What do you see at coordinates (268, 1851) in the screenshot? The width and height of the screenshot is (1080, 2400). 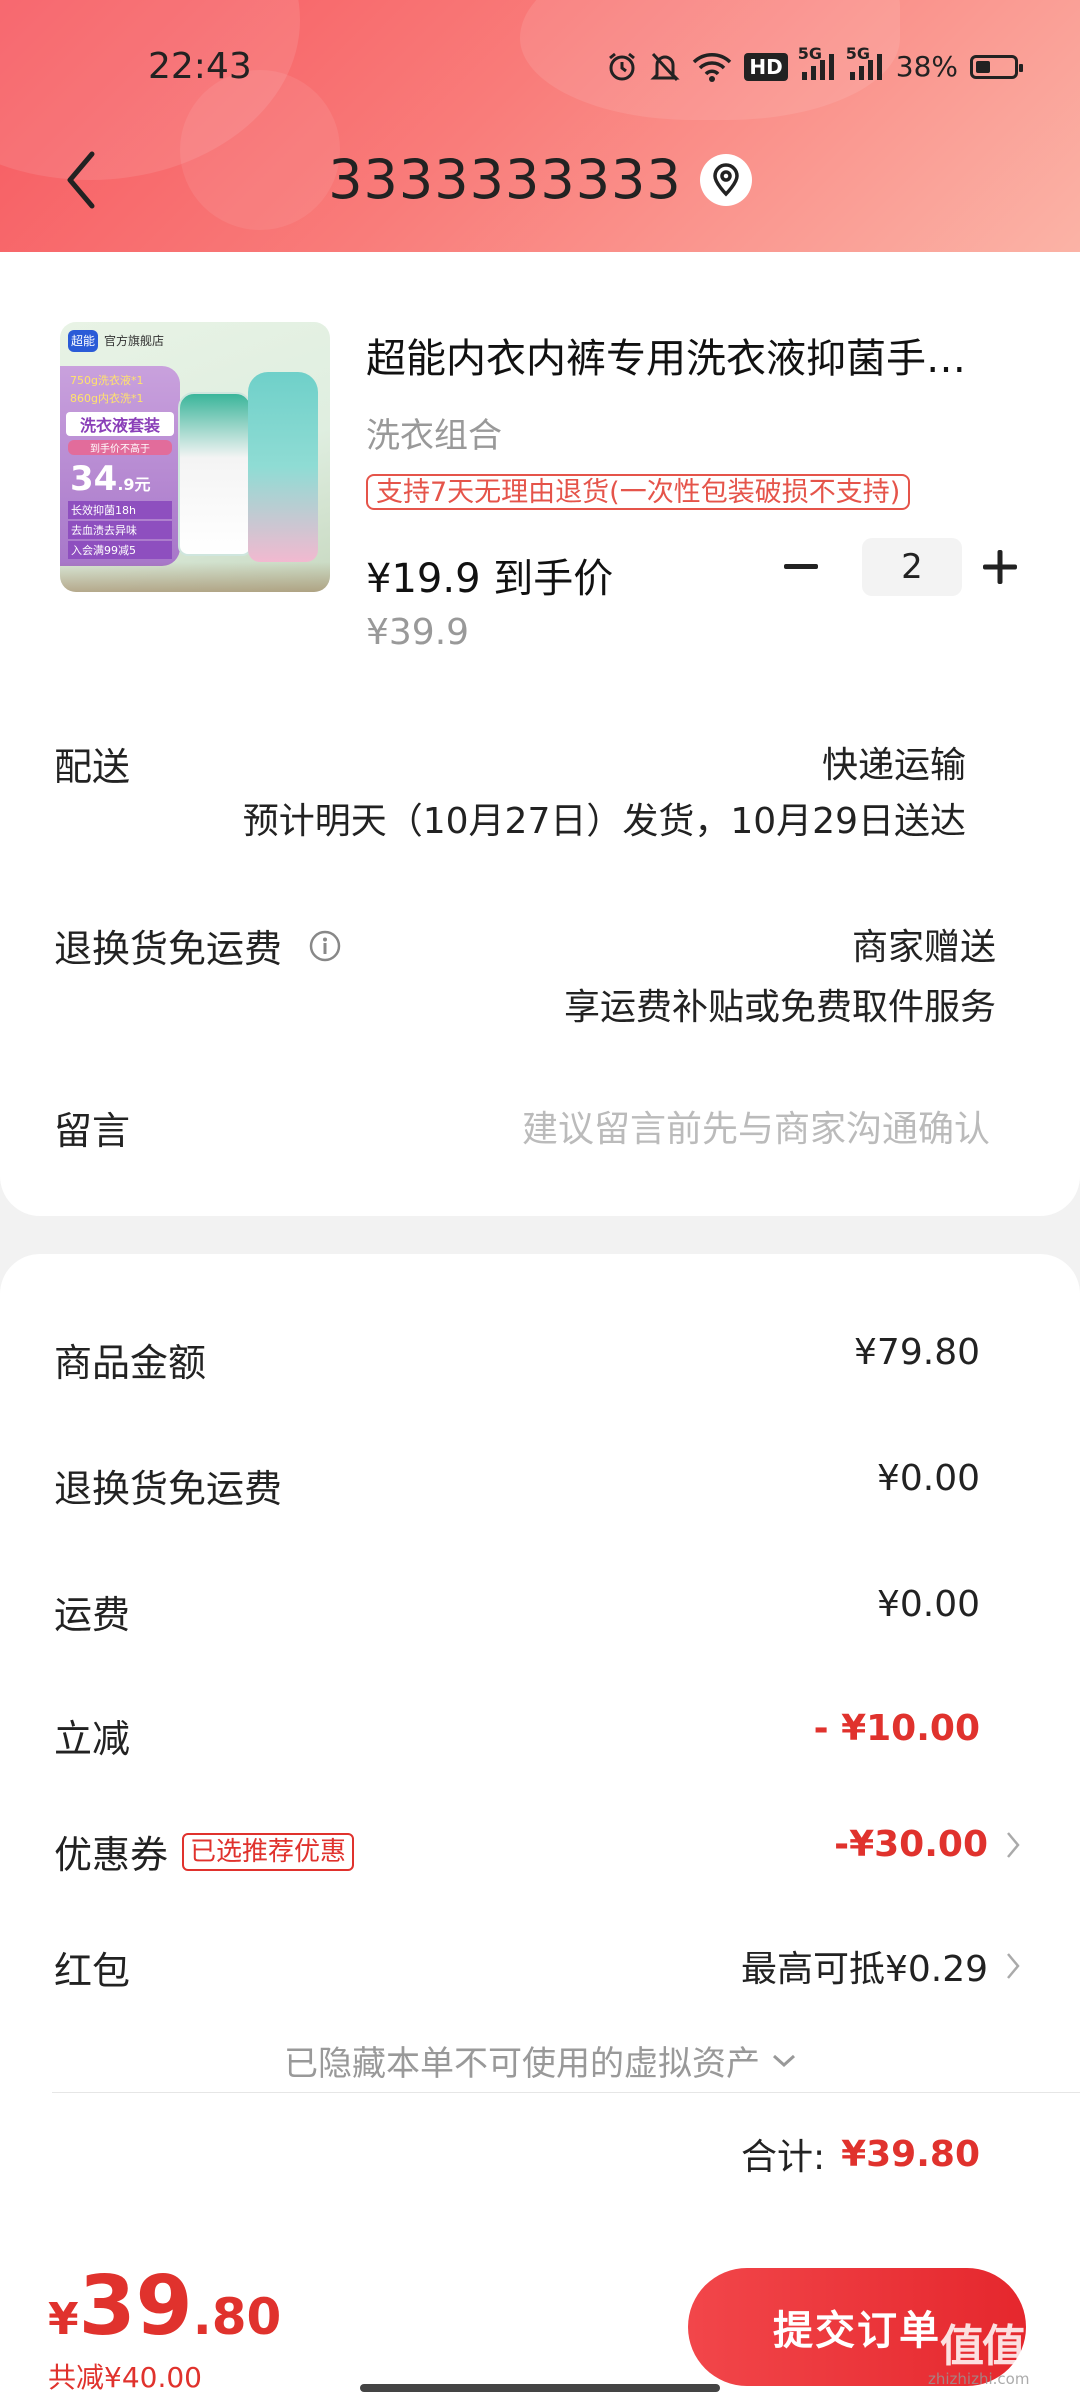 I see `coupon-tag: 已选推荐优惠` at bounding box center [268, 1851].